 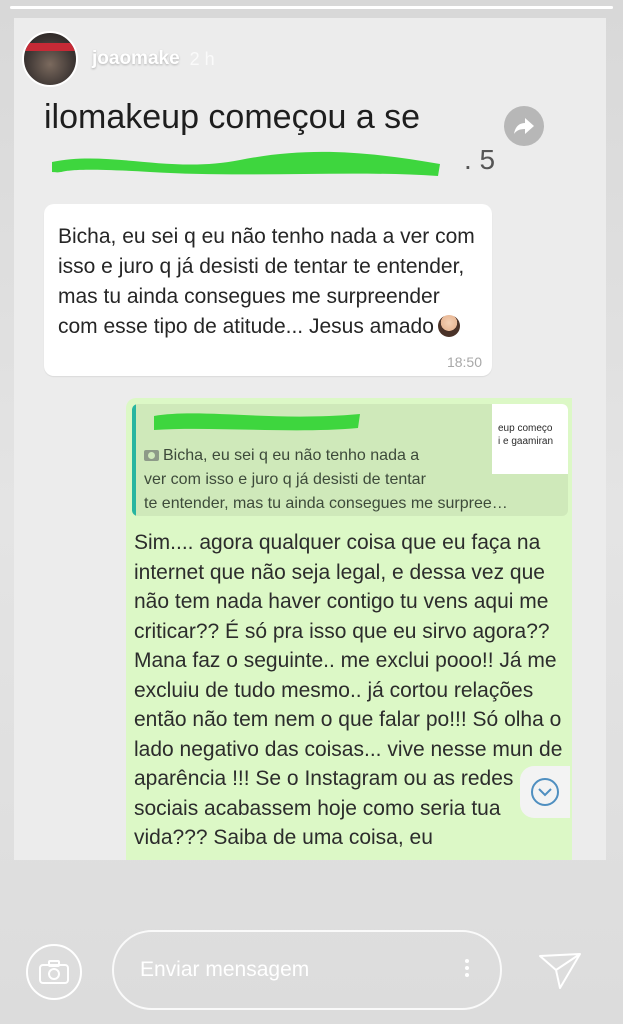 What do you see at coordinates (560, 970) in the screenshot?
I see `send-icon` at bounding box center [560, 970].